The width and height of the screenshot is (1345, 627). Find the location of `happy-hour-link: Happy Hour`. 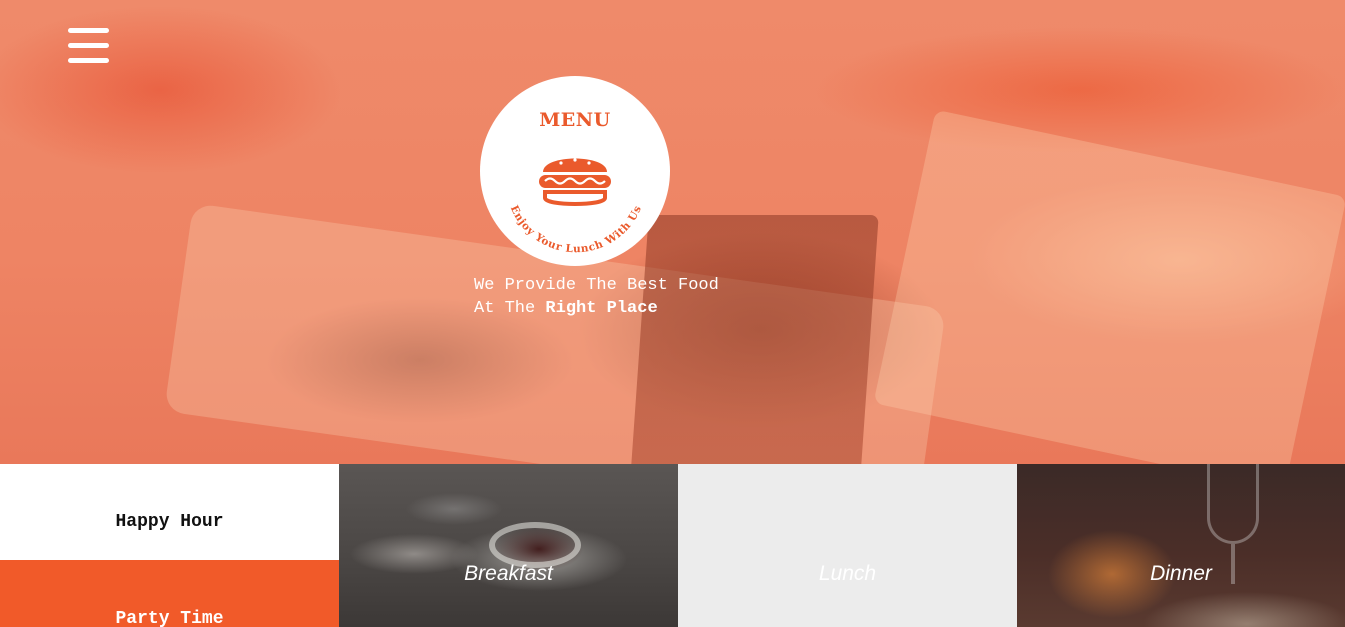

happy-hour-link: Happy Hour is located at coordinates (169, 512).